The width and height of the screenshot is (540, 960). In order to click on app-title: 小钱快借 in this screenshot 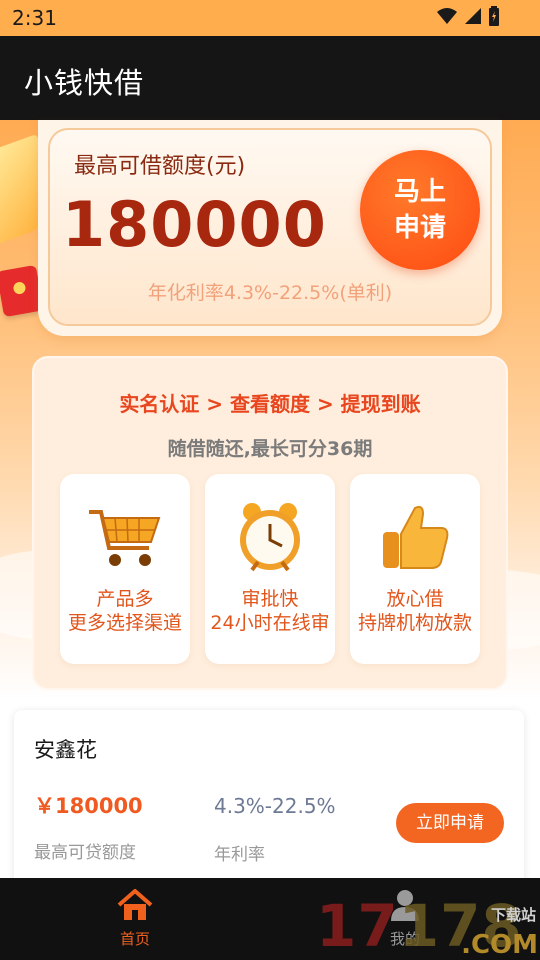, I will do `click(84, 83)`.